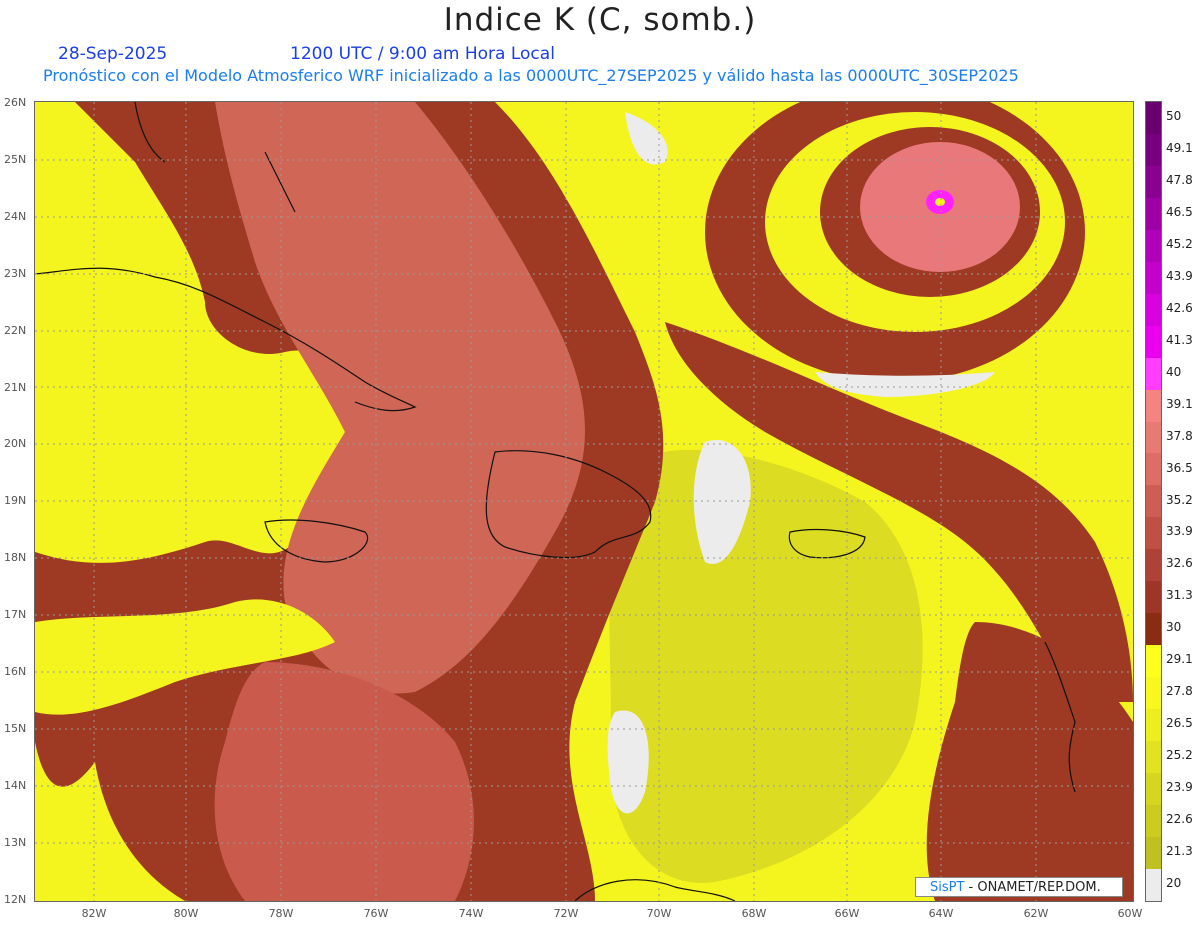 This screenshot has width=1200, height=927. I want to click on lon-label: 76W, so click(376, 913).